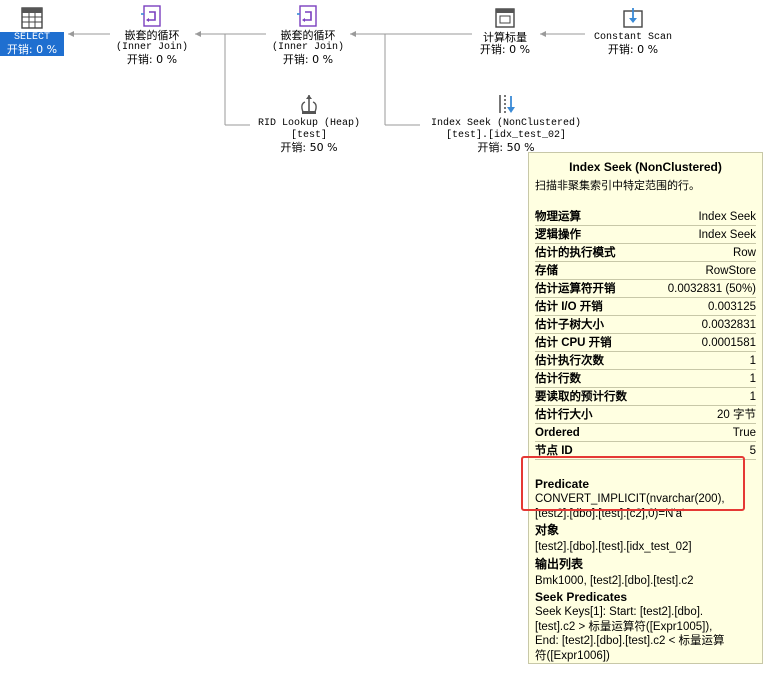 The width and height of the screenshot is (773, 675). Describe the element at coordinates (645, 289) in the screenshot. I see `tooltip-row: 估计运算符开销 0.0032831 (50%)` at that location.